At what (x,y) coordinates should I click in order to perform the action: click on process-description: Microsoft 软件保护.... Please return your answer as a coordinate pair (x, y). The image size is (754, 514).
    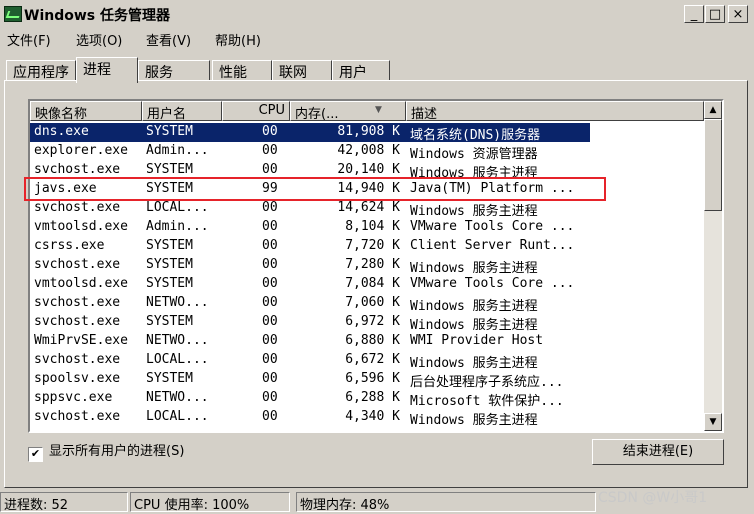
    Looking at the image, I should click on (487, 401).